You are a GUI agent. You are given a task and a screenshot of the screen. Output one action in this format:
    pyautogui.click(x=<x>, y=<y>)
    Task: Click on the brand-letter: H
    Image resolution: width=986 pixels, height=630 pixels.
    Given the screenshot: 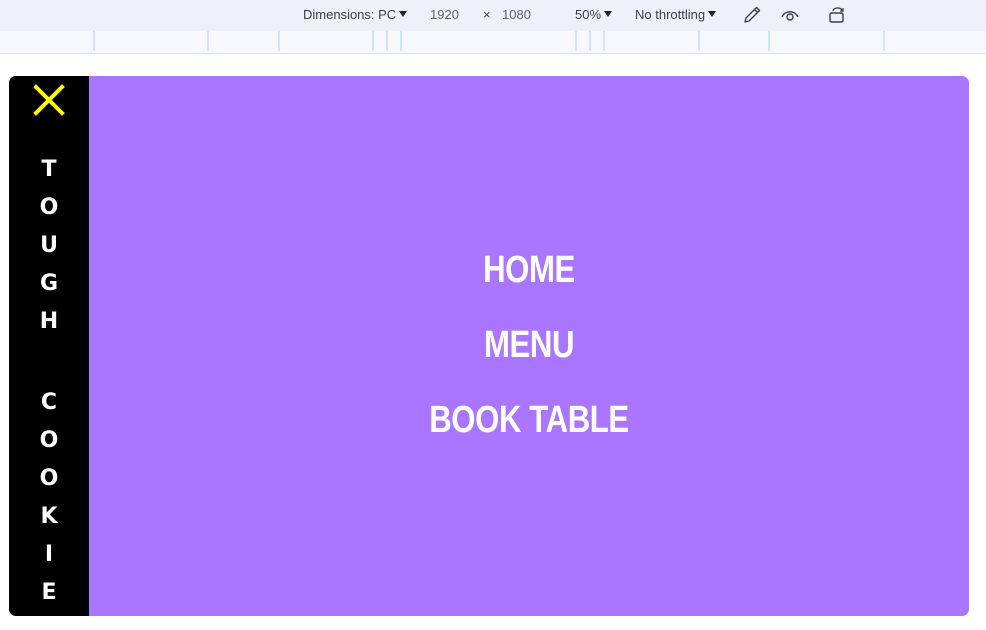 What is the action you would take?
    pyautogui.click(x=49, y=321)
    